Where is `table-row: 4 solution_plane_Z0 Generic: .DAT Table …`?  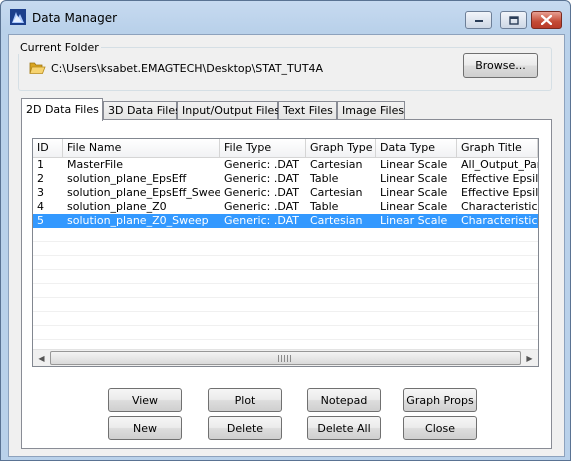 table-row: 4 solution_plane_Z0 Generic: .DAT Table … is located at coordinates (285, 207).